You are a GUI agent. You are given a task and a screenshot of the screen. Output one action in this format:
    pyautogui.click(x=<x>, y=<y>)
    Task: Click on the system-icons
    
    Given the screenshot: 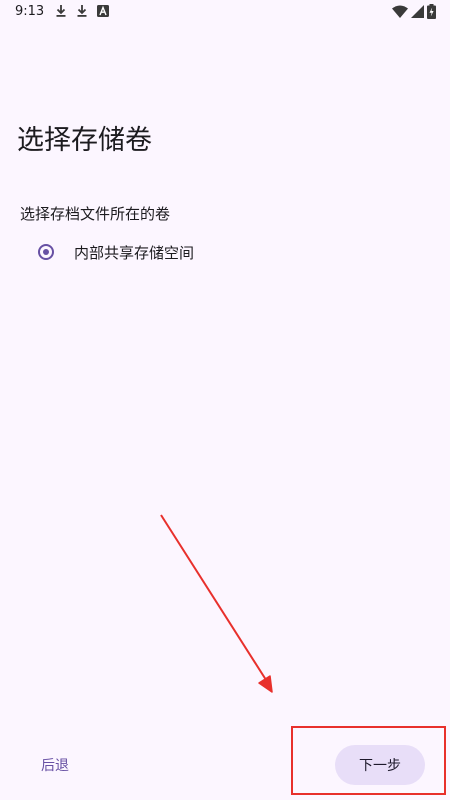 What is the action you would take?
    pyautogui.click(x=414, y=11)
    